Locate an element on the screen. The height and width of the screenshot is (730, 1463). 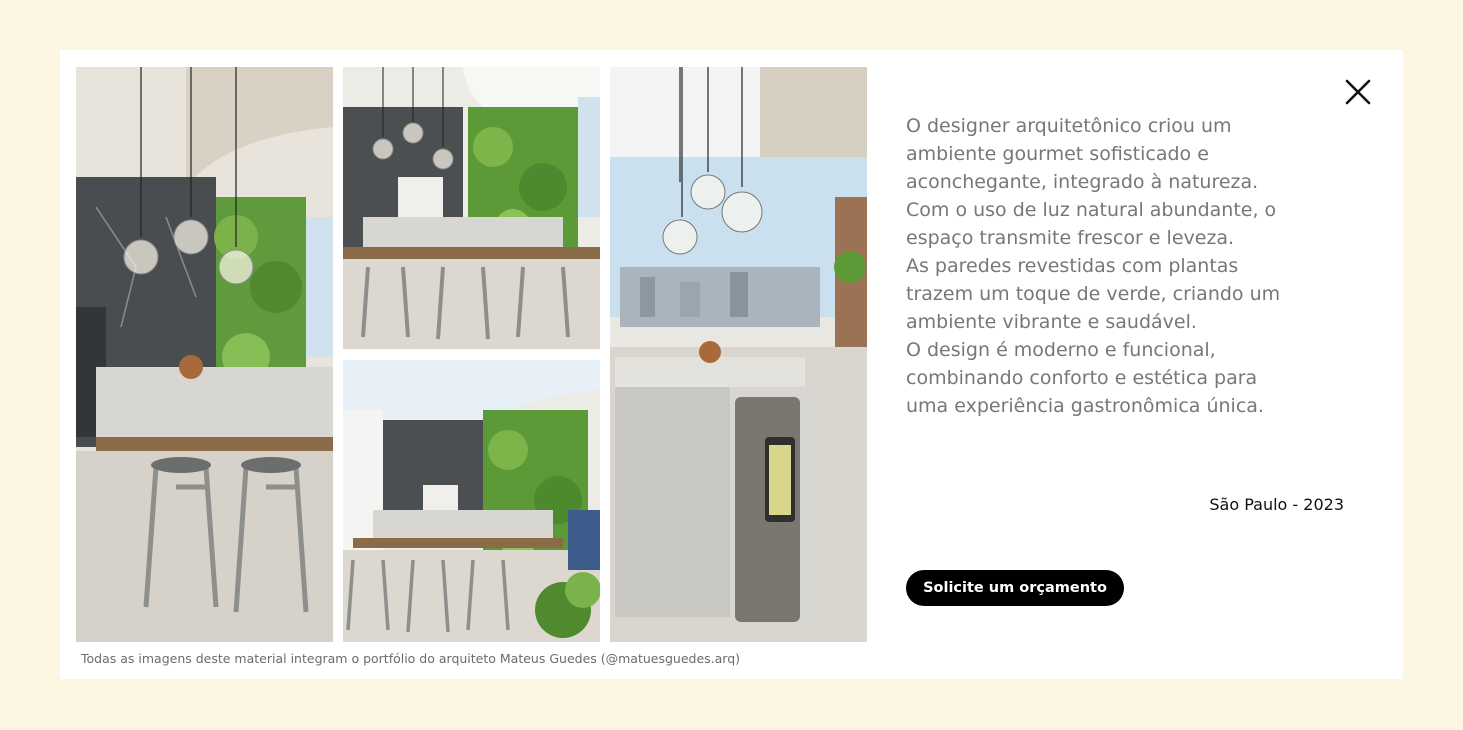
close-icon is located at coordinates (1358, 92).